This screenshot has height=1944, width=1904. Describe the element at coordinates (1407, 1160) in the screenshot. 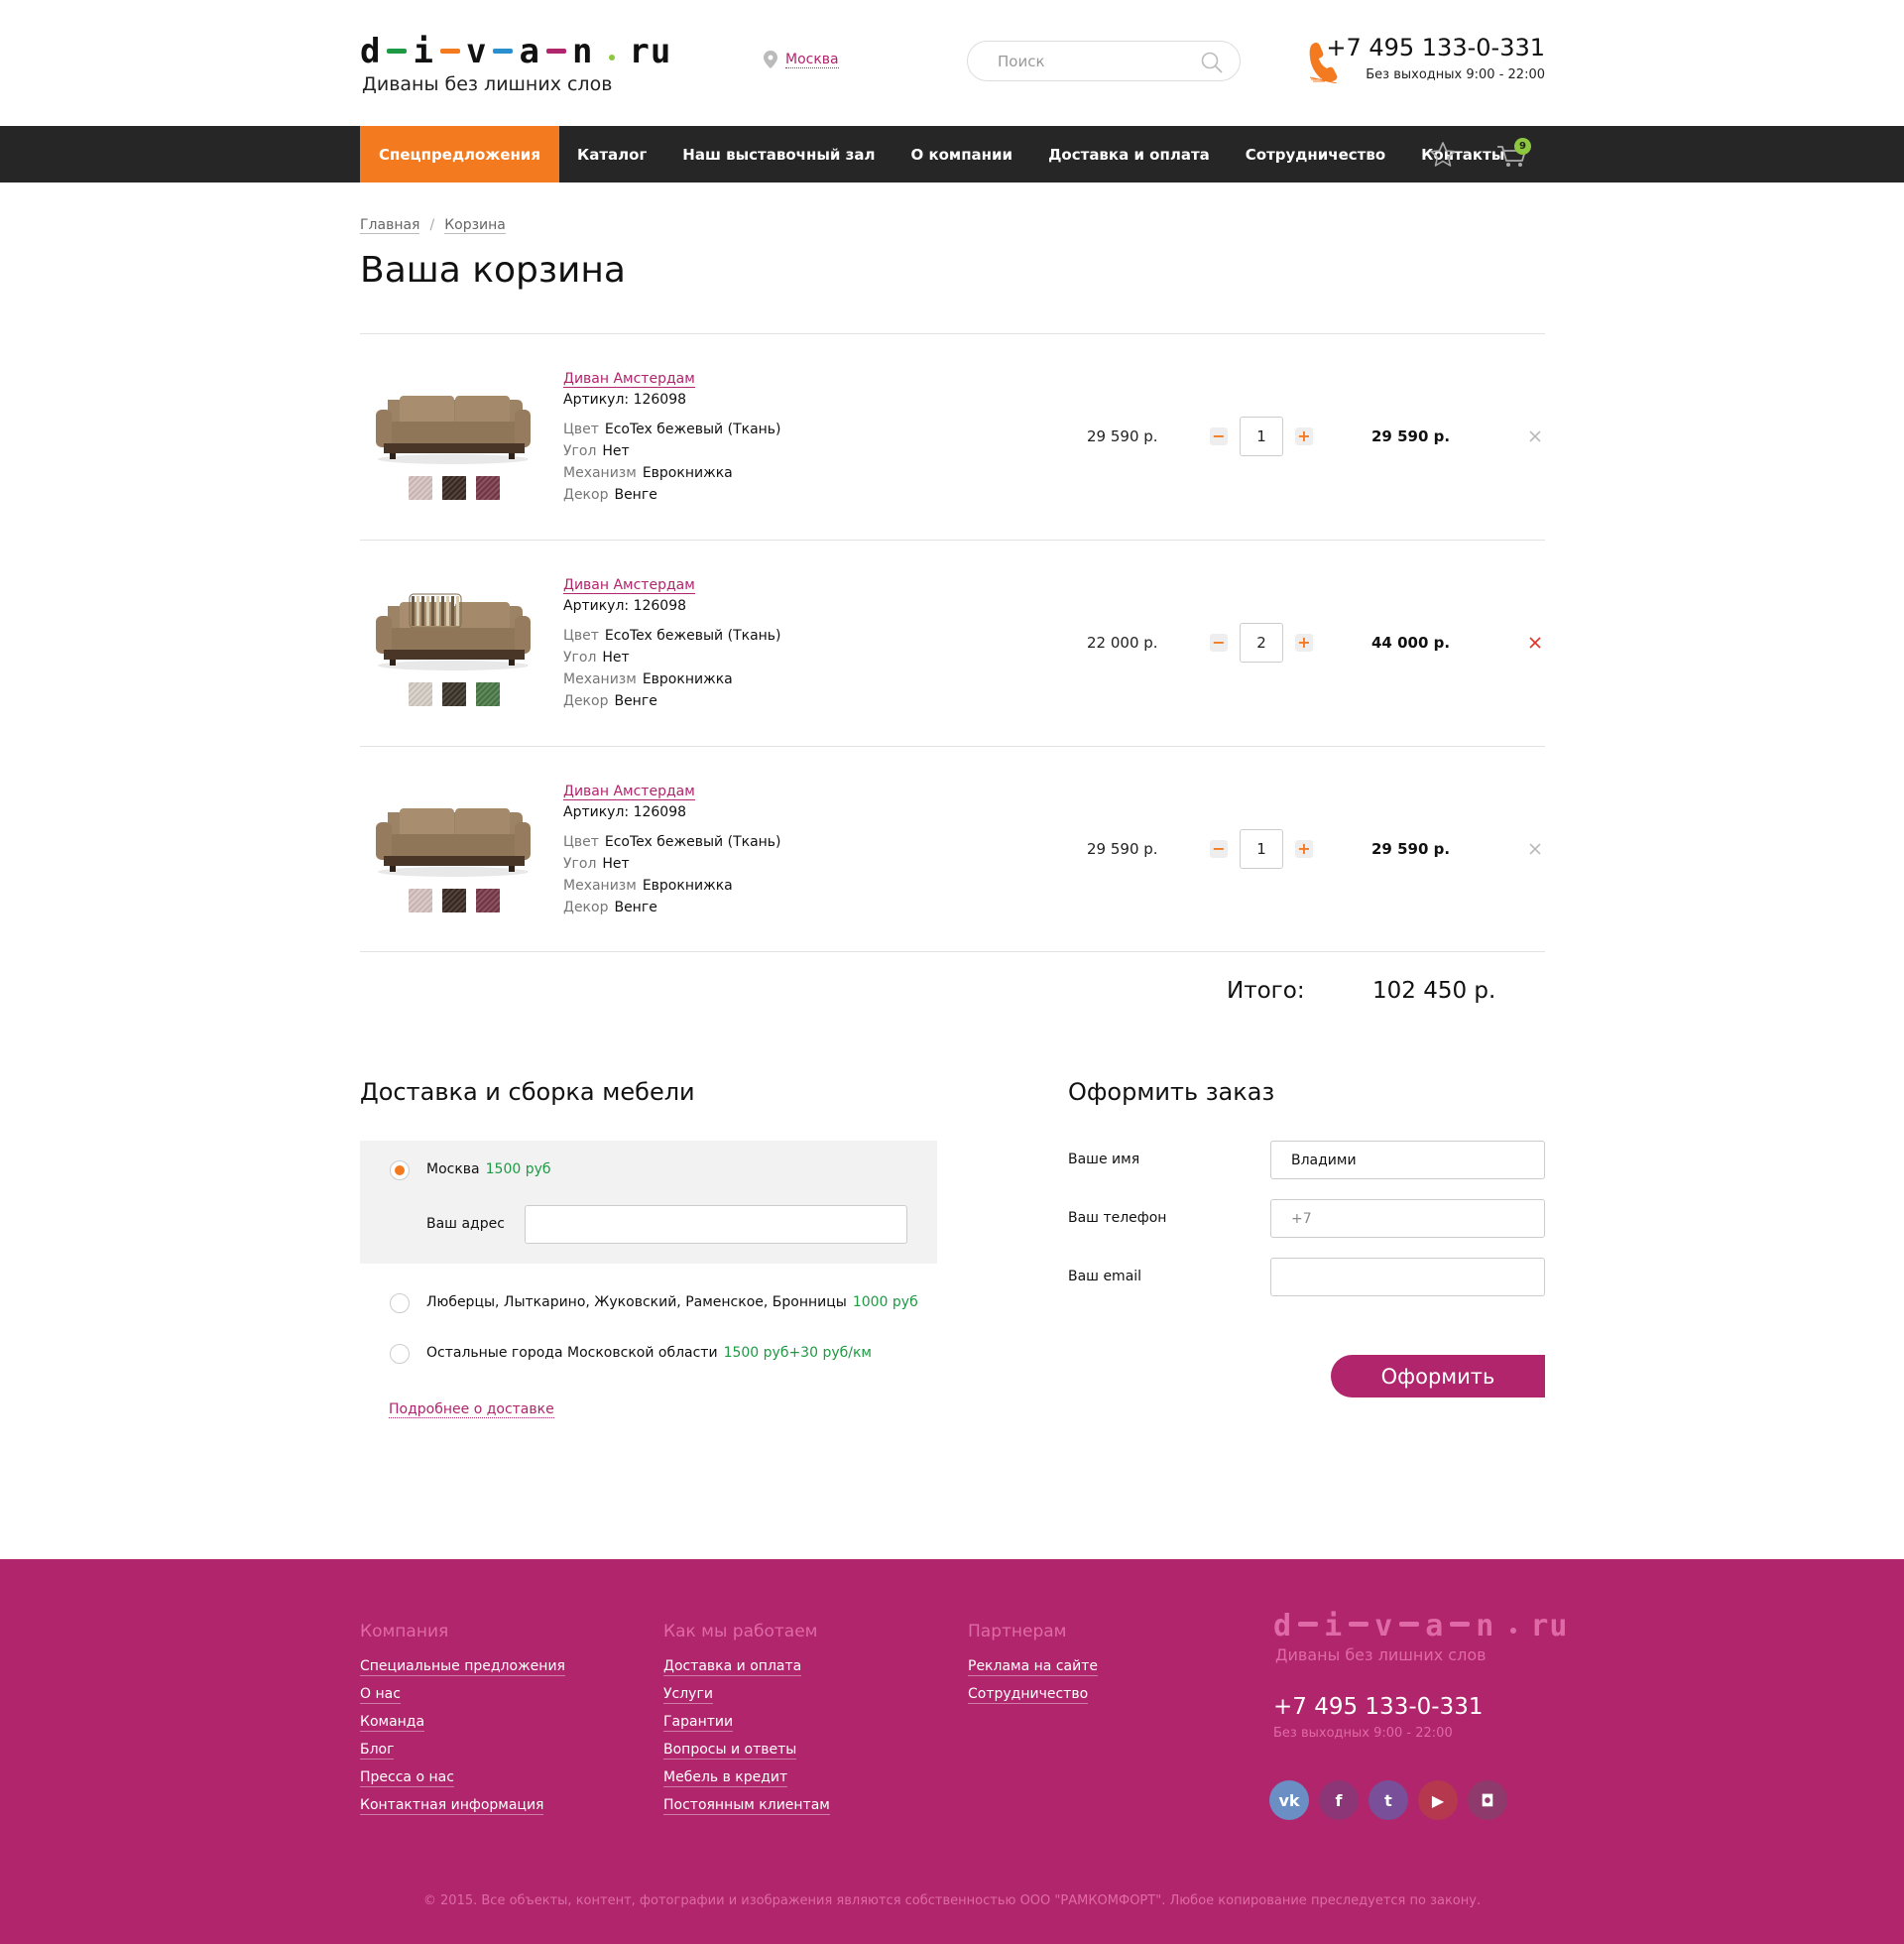

I see `name-input` at that location.